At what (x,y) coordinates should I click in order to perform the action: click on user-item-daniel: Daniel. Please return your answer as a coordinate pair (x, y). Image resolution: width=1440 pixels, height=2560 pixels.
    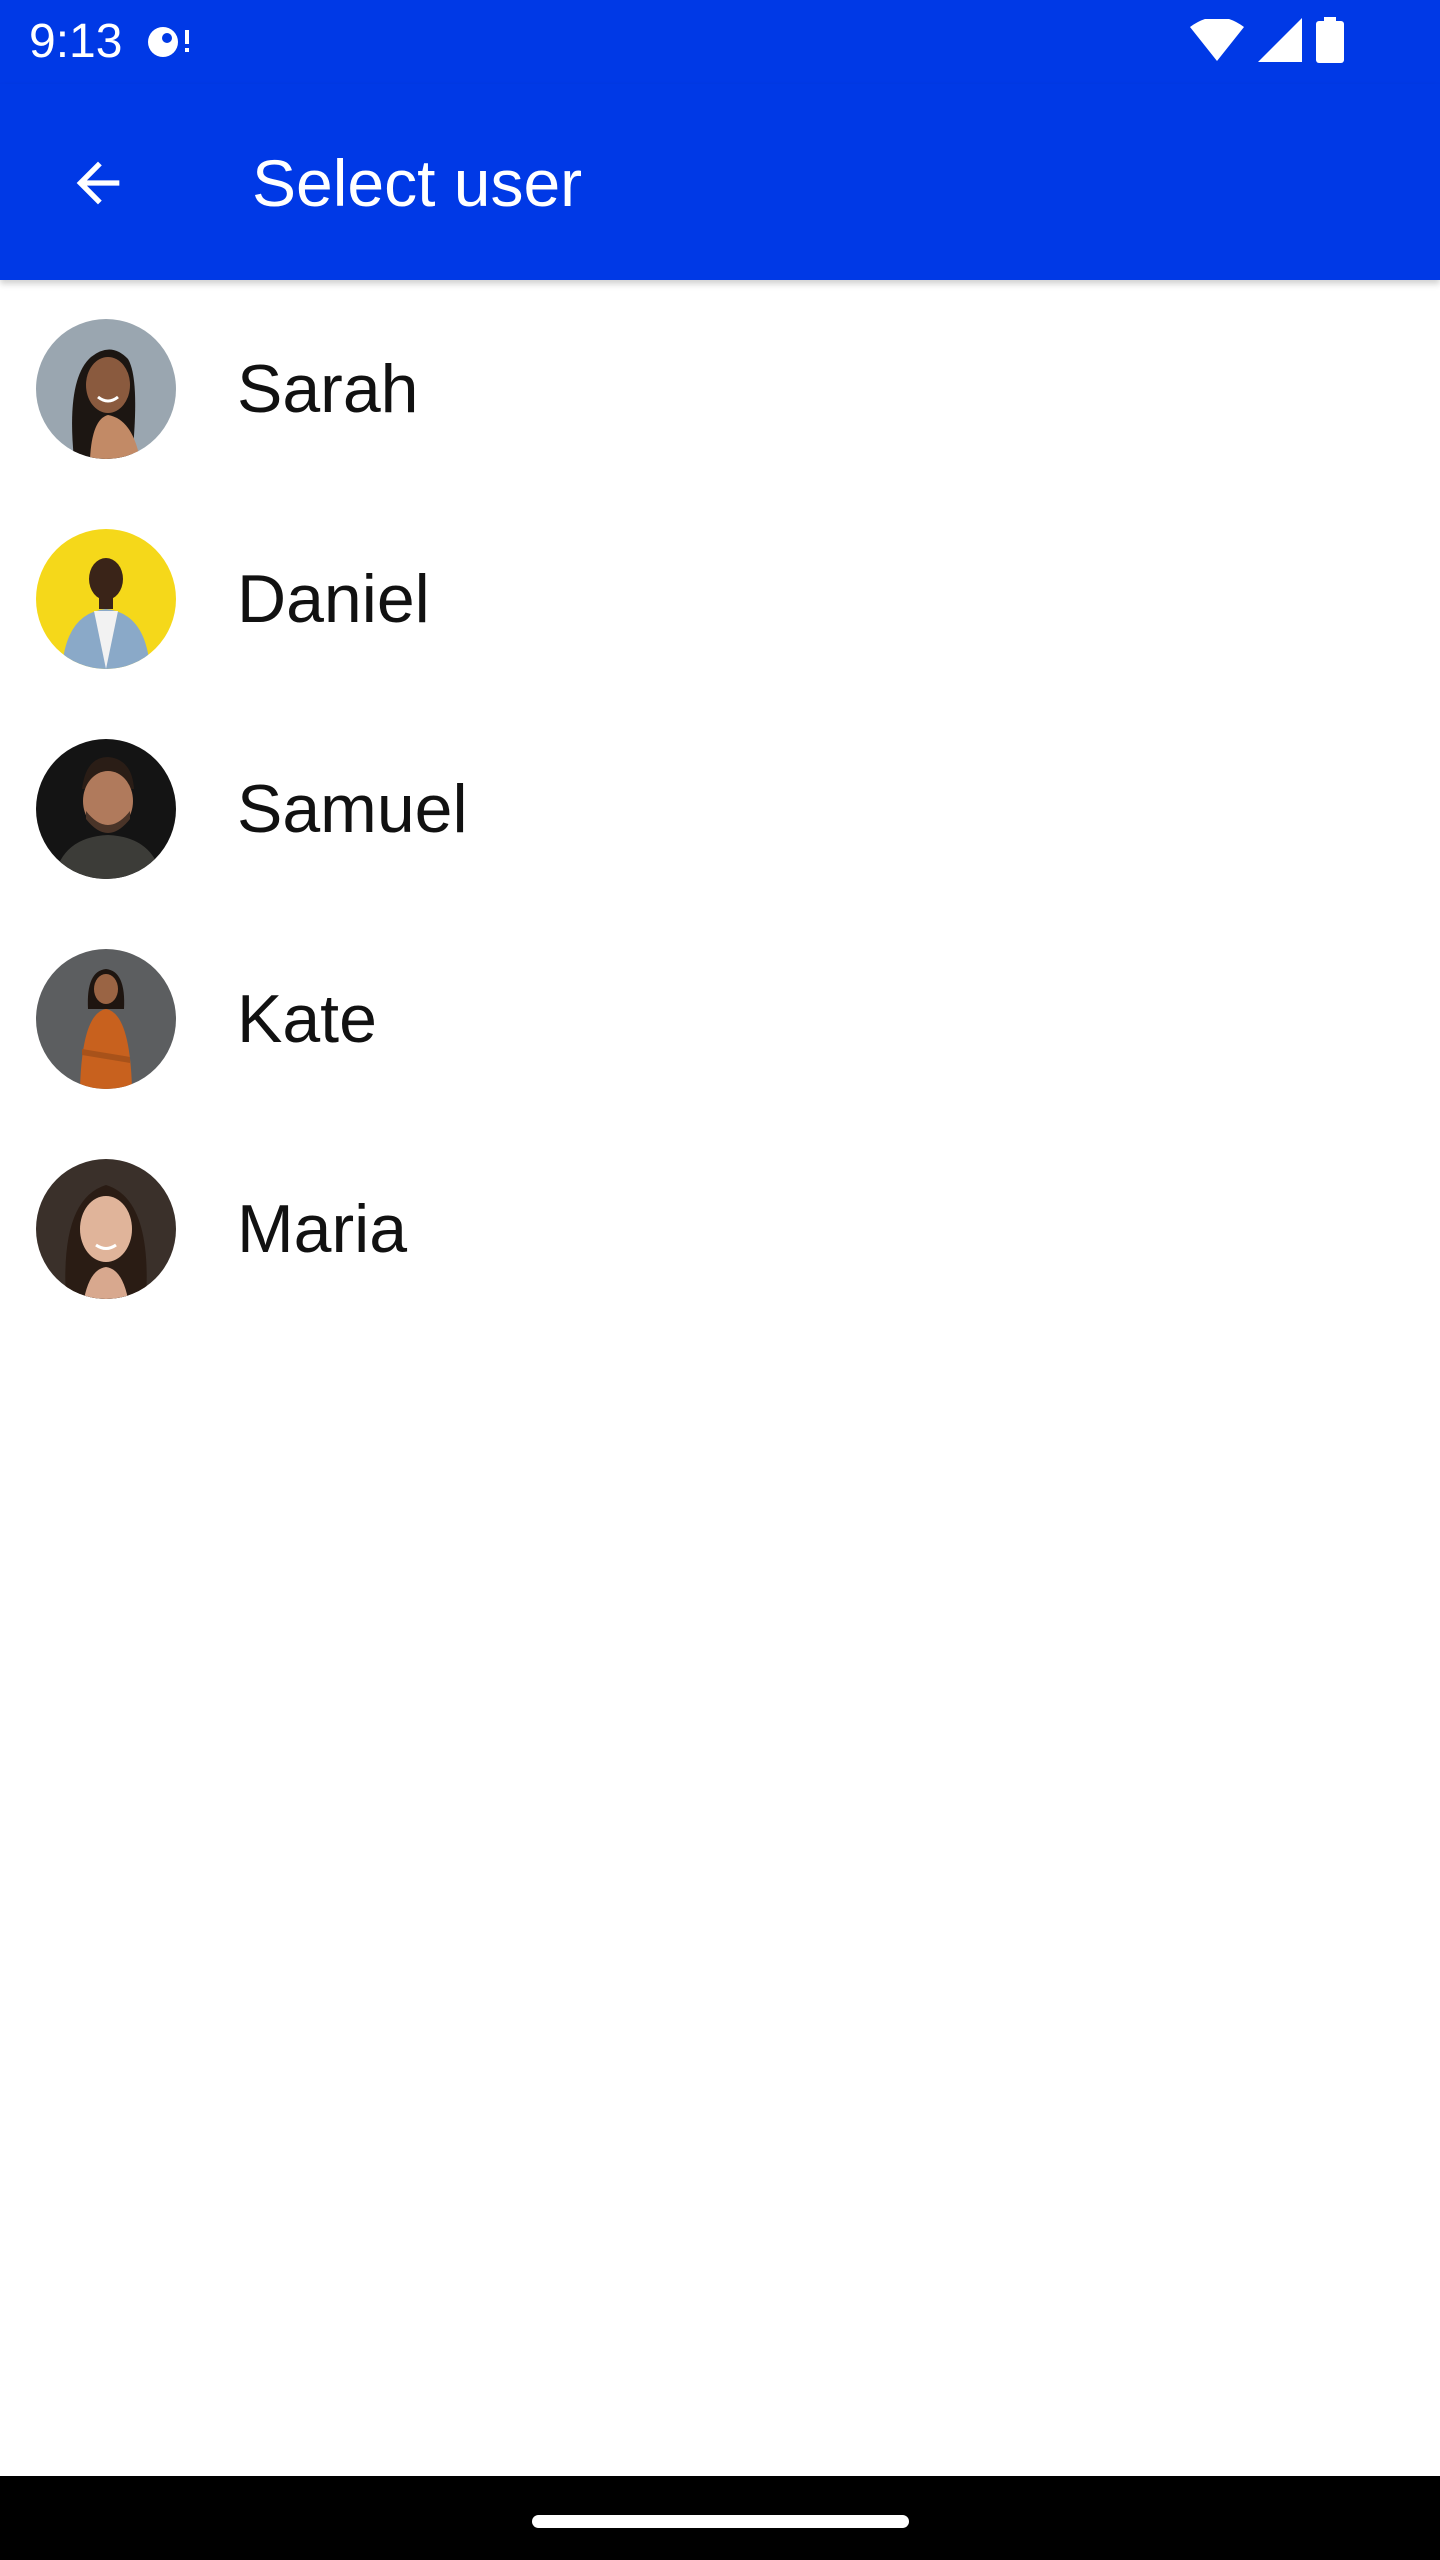
    Looking at the image, I should click on (720, 599).